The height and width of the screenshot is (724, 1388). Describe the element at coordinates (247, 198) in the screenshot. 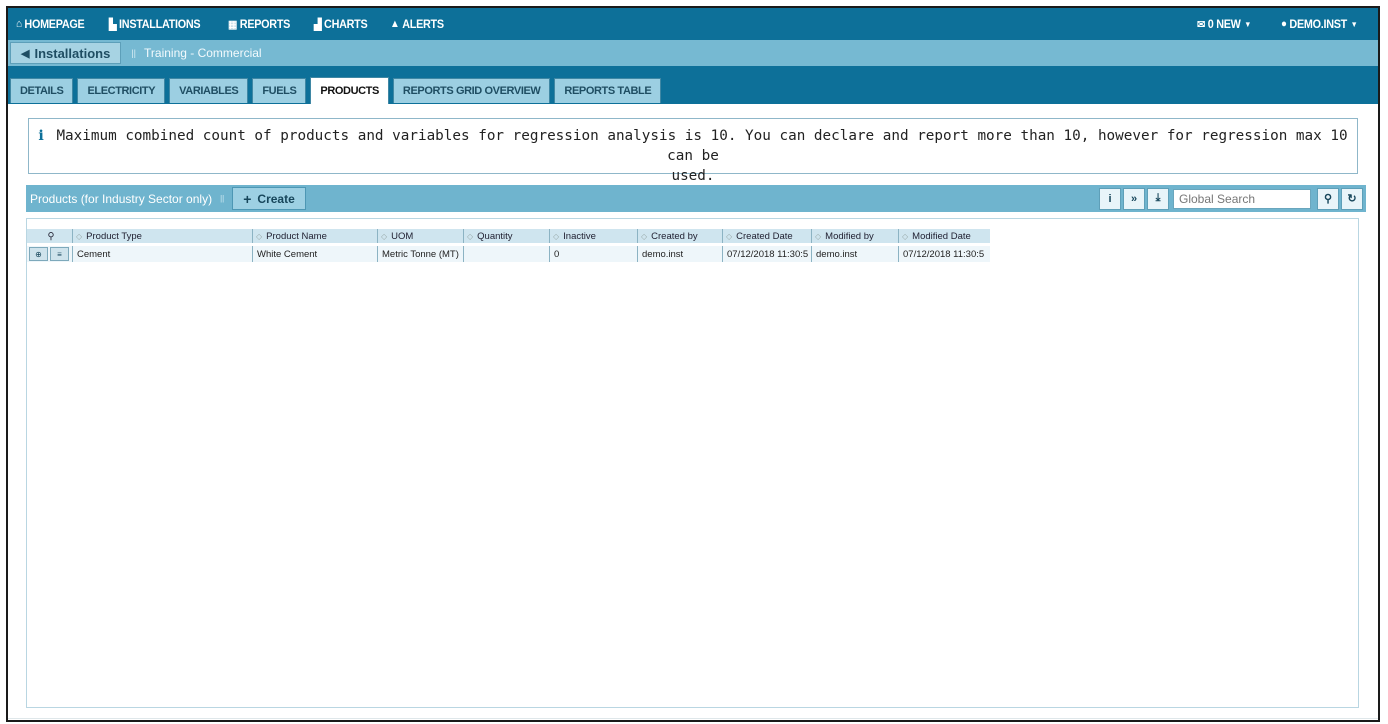

I see `plus-icon: +` at that location.